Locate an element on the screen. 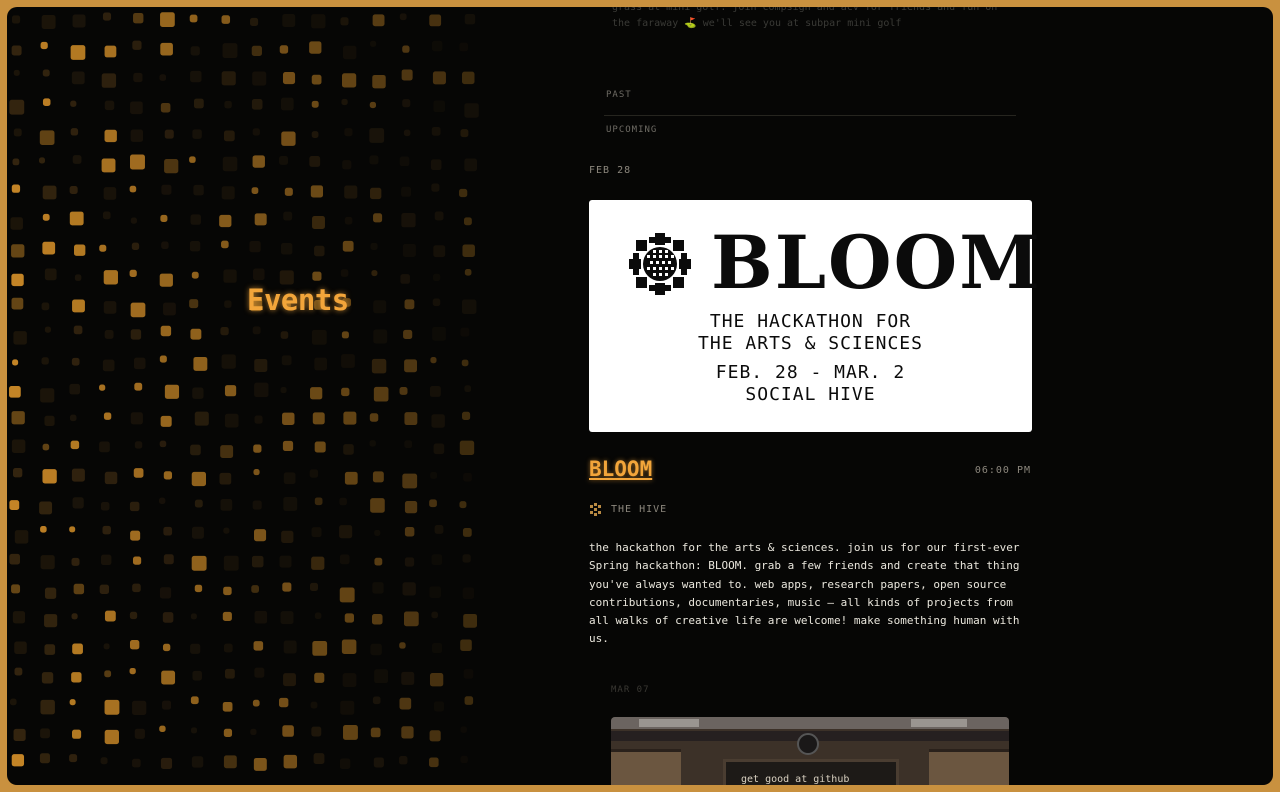 The image size is (1280, 792). event-title-link: BLOOM is located at coordinates (620, 469).